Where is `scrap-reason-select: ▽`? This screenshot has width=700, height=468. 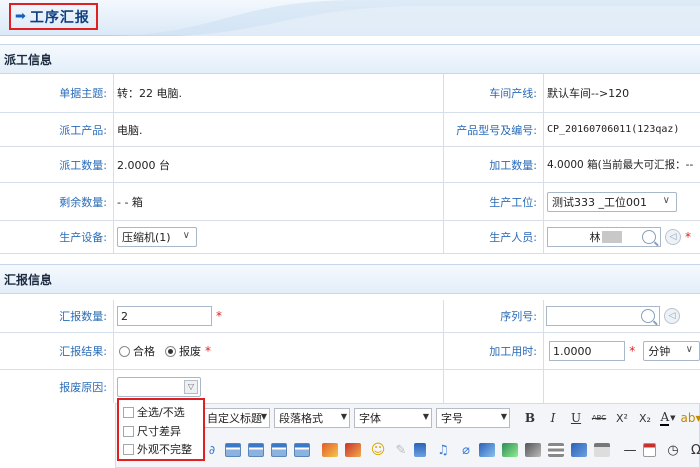 scrap-reason-select: ▽ is located at coordinates (159, 386).